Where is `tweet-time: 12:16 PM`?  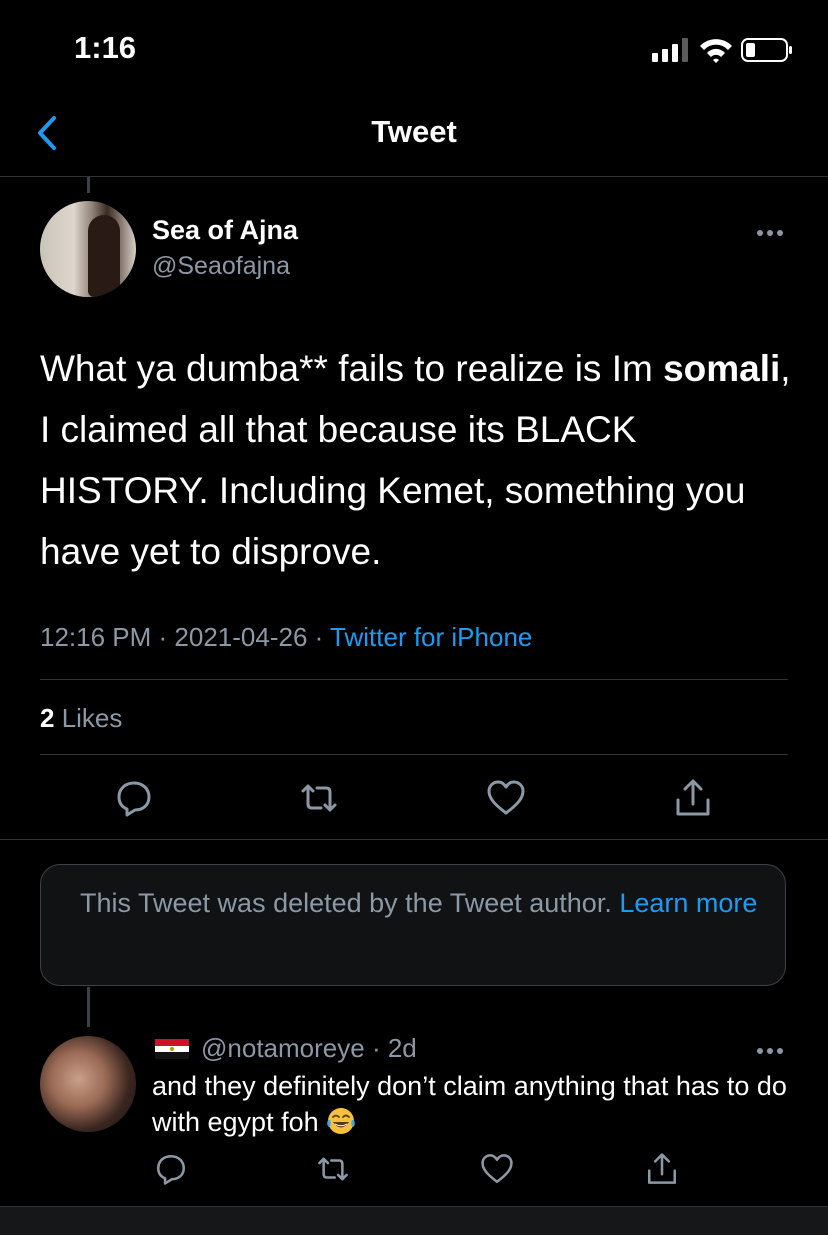 tweet-time: 12:16 PM is located at coordinates (96, 637).